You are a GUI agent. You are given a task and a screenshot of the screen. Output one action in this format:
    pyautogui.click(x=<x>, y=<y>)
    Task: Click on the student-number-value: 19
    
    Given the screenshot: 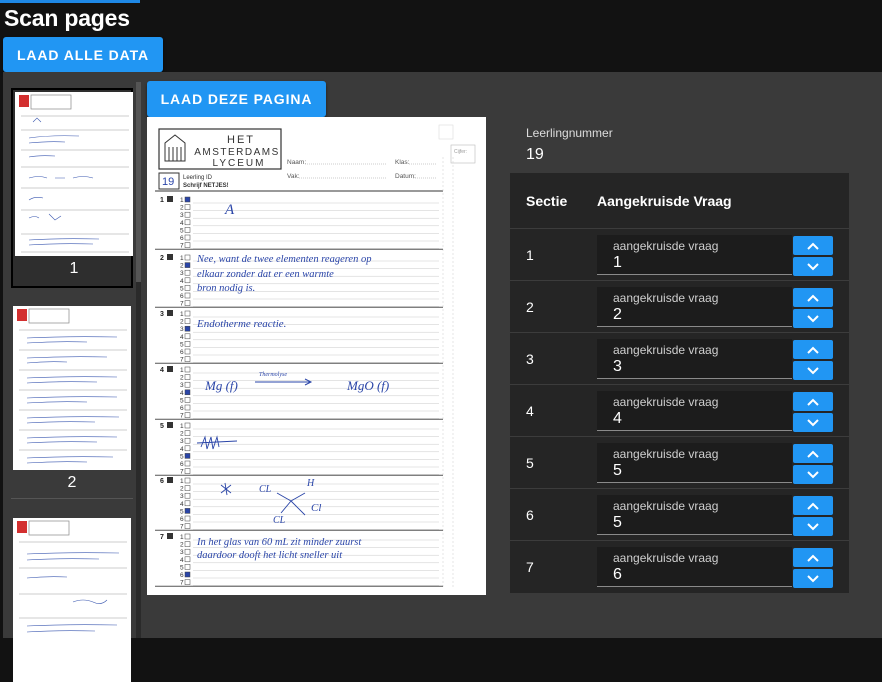 What is the action you would take?
    pyautogui.click(x=535, y=155)
    